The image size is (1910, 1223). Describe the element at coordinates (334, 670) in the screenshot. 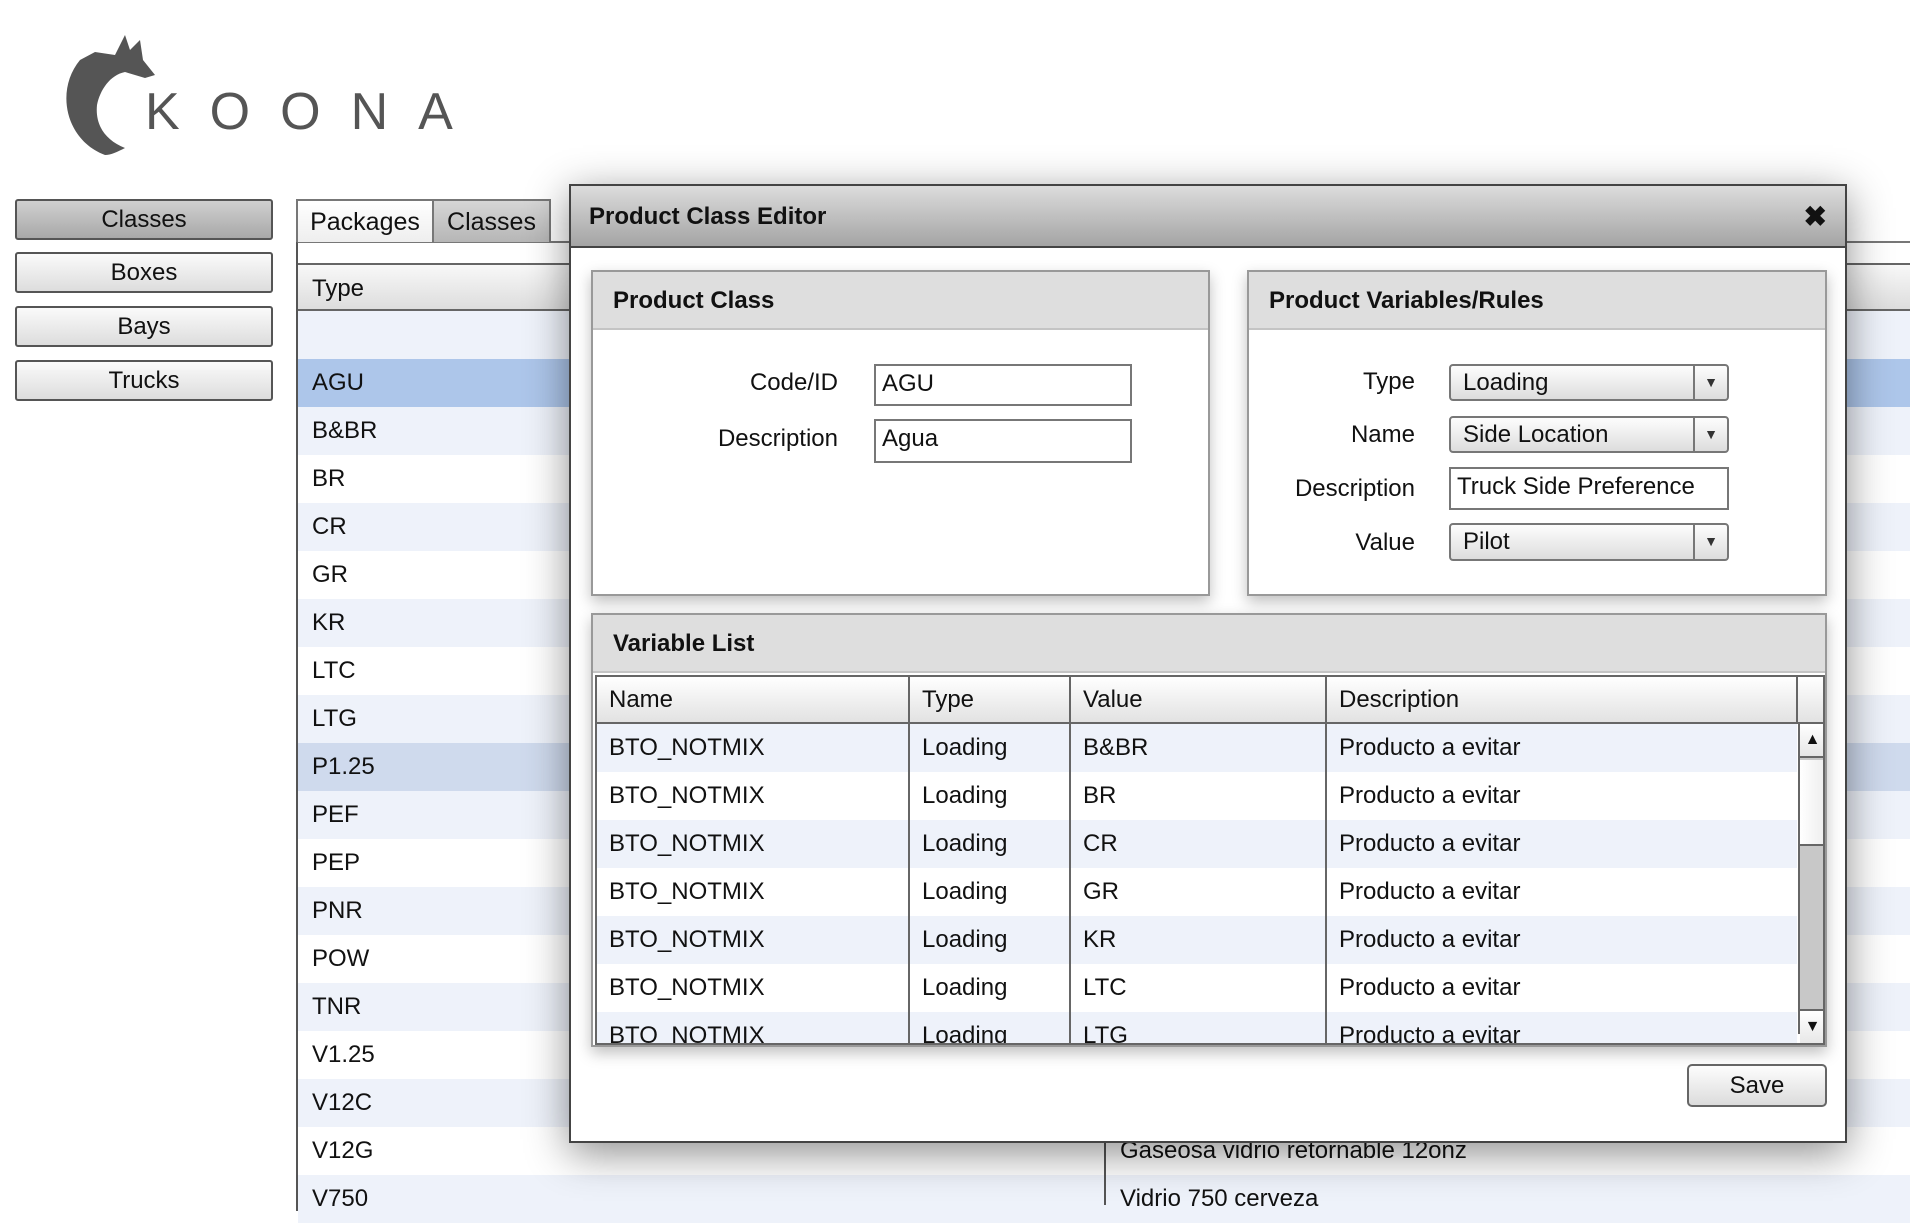

I see `row-type: LTC` at that location.